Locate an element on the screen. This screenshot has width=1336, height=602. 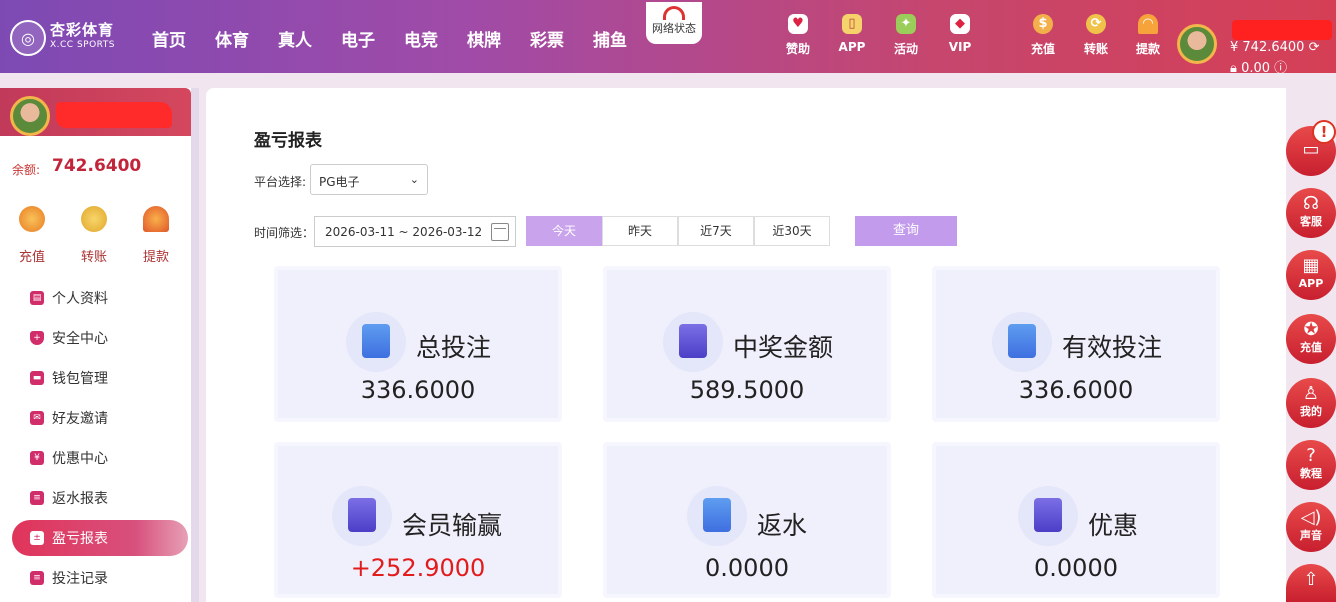
sidebar-item-security: + 安全中心 is located at coordinates (100, 338).